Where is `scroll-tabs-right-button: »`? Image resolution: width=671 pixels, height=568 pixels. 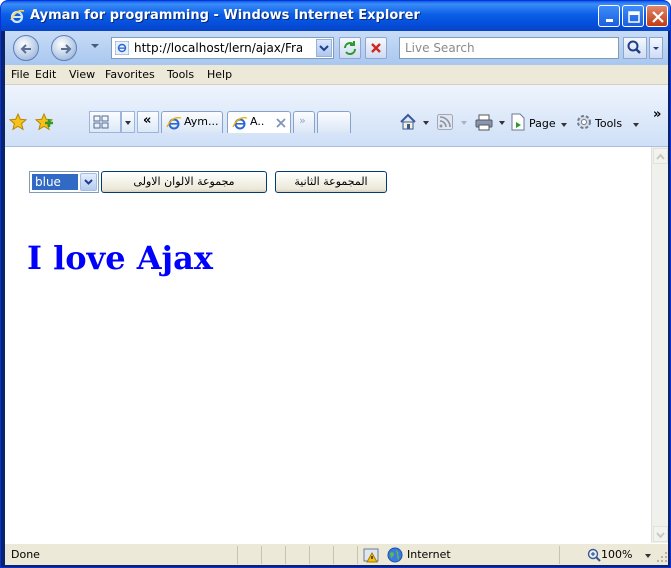 scroll-tabs-right-button: » is located at coordinates (304, 122).